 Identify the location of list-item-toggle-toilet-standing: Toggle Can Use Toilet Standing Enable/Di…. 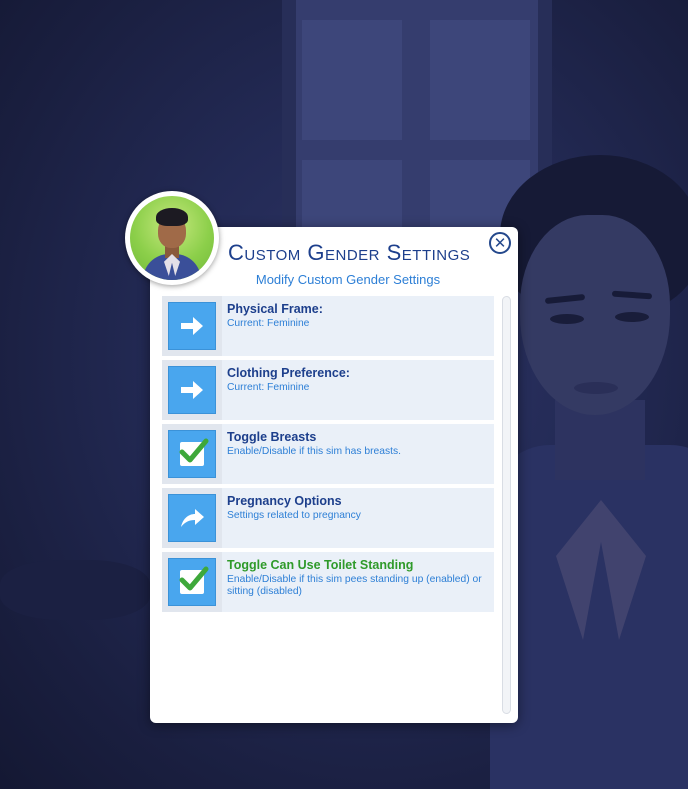
(328, 582).